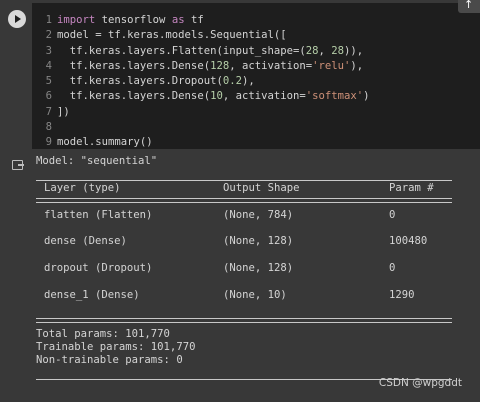 This screenshot has width=480, height=402. What do you see at coordinates (48, 35) in the screenshot?
I see `line-number: 2` at bounding box center [48, 35].